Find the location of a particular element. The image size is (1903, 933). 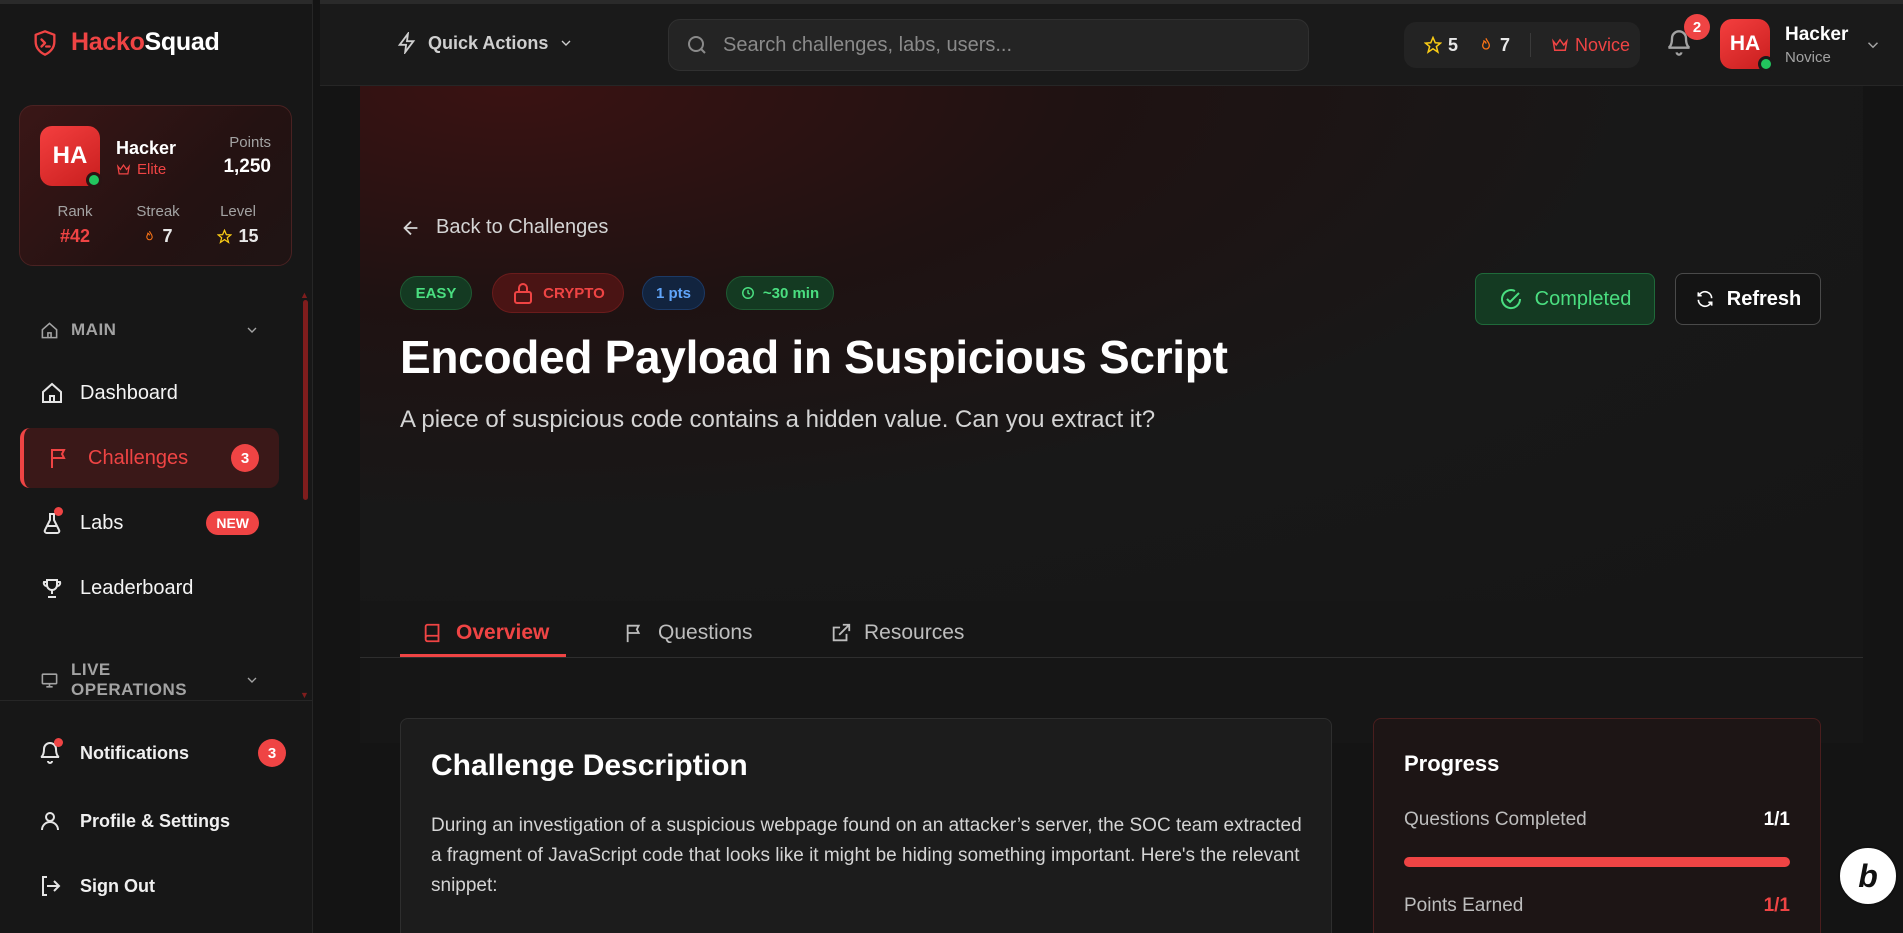

topbar-top-border is located at coordinates (1111, 2).